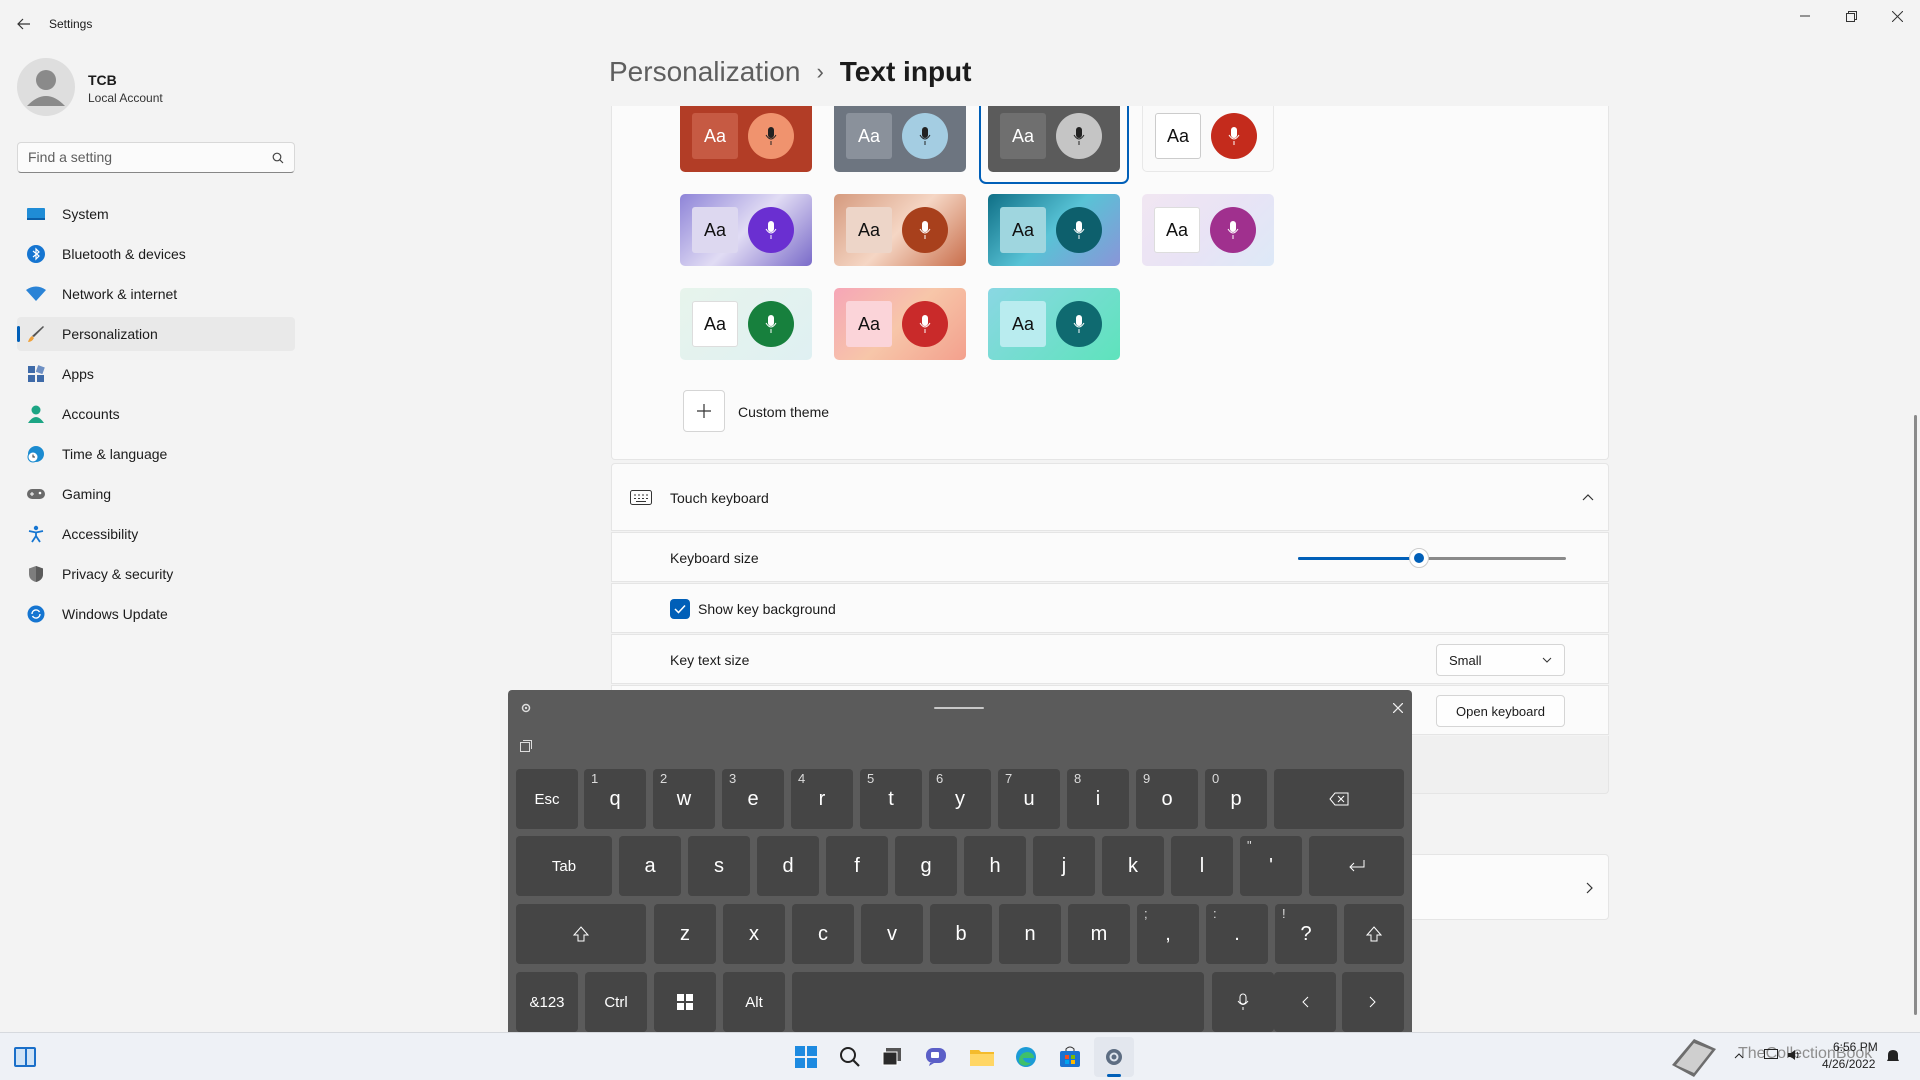 The height and width of the screenshot is (1080, 1920). I want to click on slider-thumb, so click(1418, 558).